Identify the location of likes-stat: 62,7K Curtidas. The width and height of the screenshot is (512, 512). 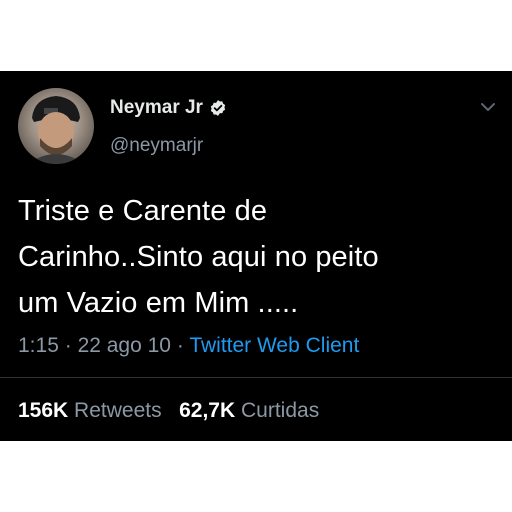
(249, 410).